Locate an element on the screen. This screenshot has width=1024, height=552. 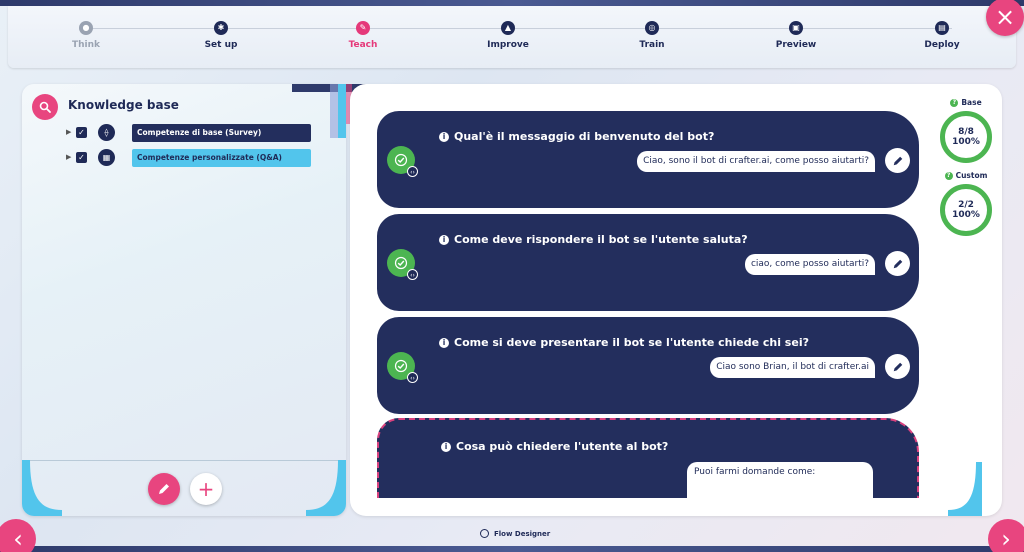
step-label: Deploy is located at coordinates (942, 45).